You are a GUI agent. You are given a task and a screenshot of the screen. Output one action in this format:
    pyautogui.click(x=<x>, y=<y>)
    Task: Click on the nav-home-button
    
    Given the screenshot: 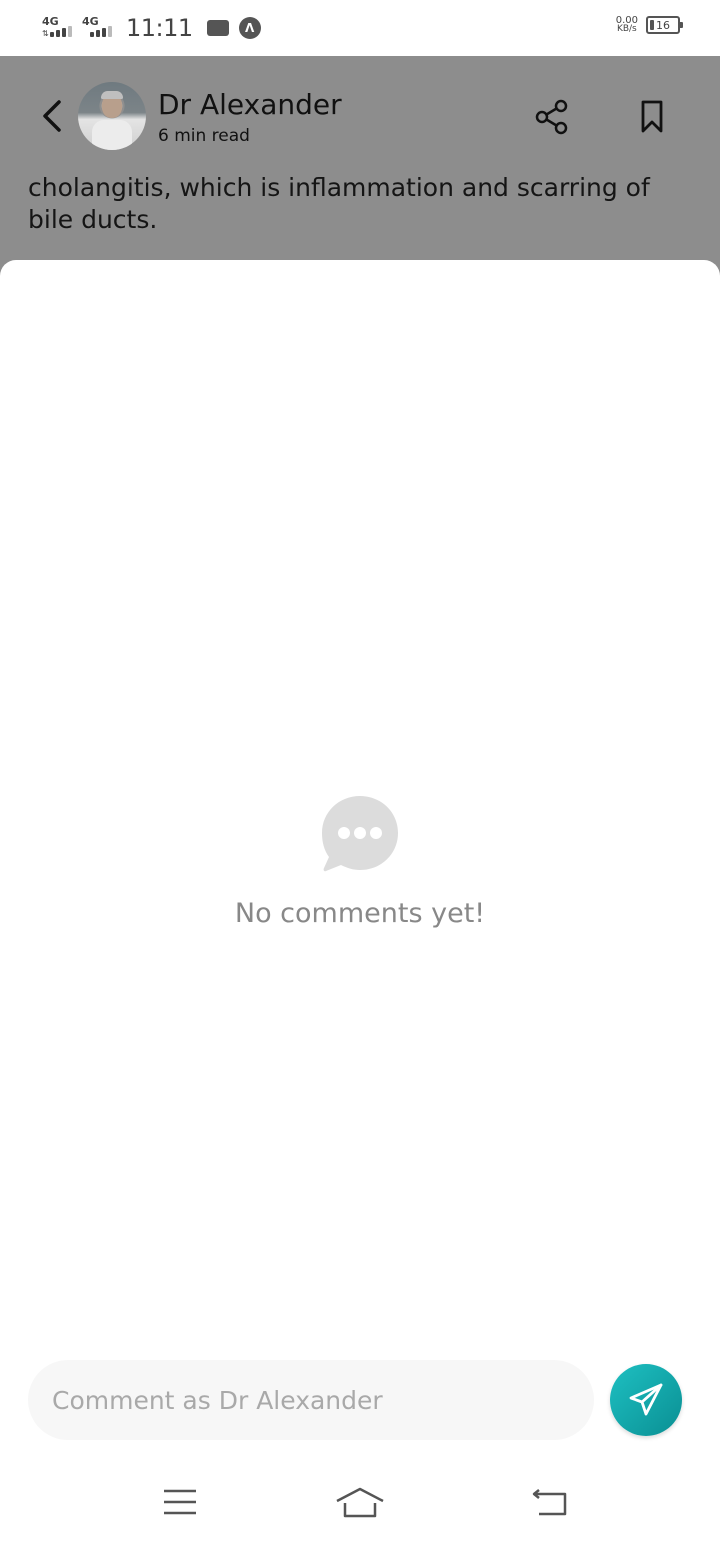 What is the action you would take?
    pyautogui.click(x=360, y=1502)
    